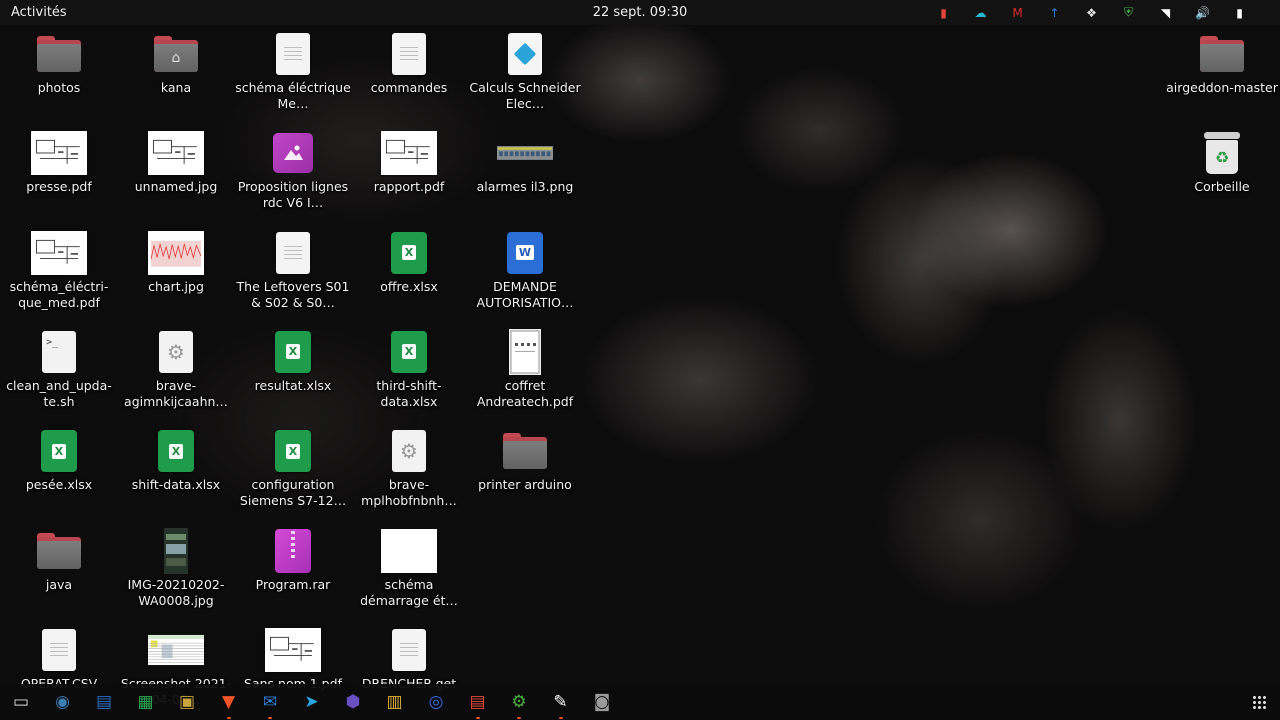  Describe the element at coordinates (176, 187) in the screenshot. I see `desktop-item-label: unnamed.jpg` at that location.